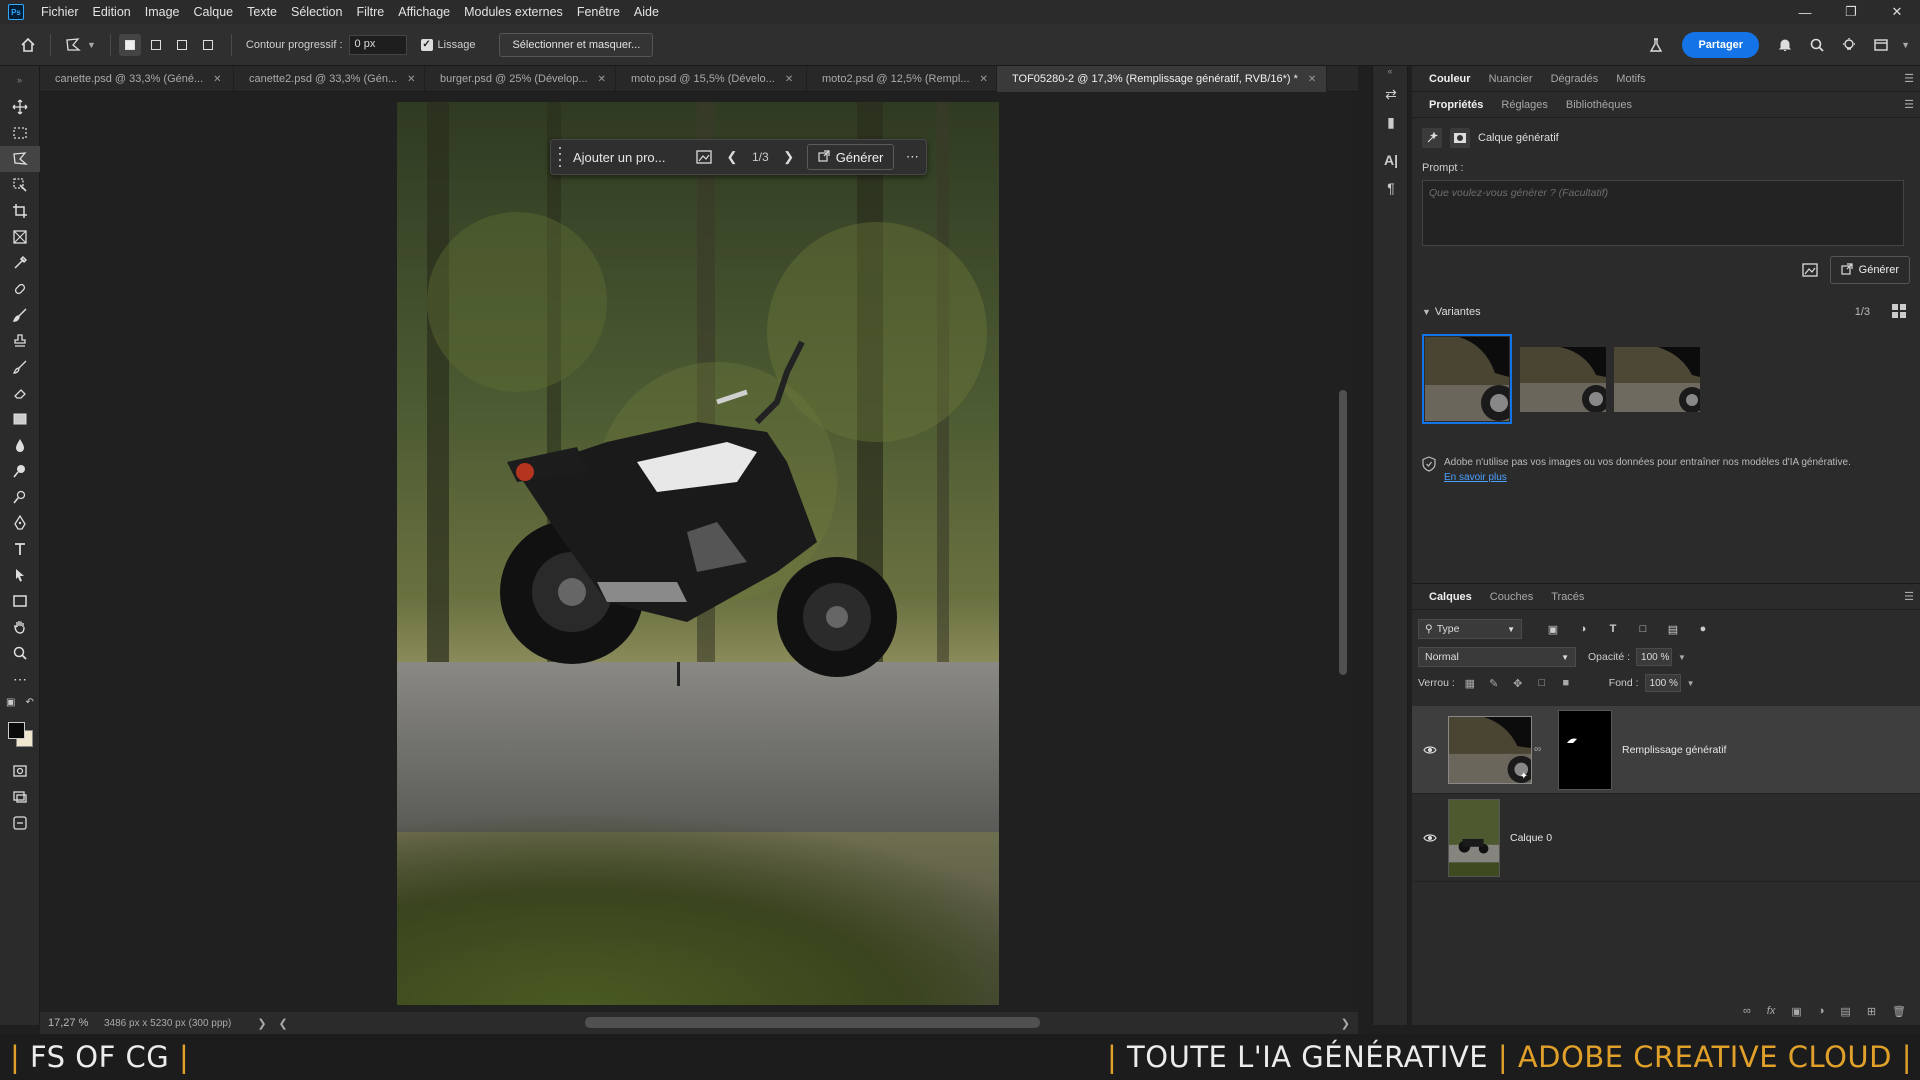 The height and width of the screenshot is (1080, 1920). I want to click on history-panel-icon: ⇄, so click(1391, 94).